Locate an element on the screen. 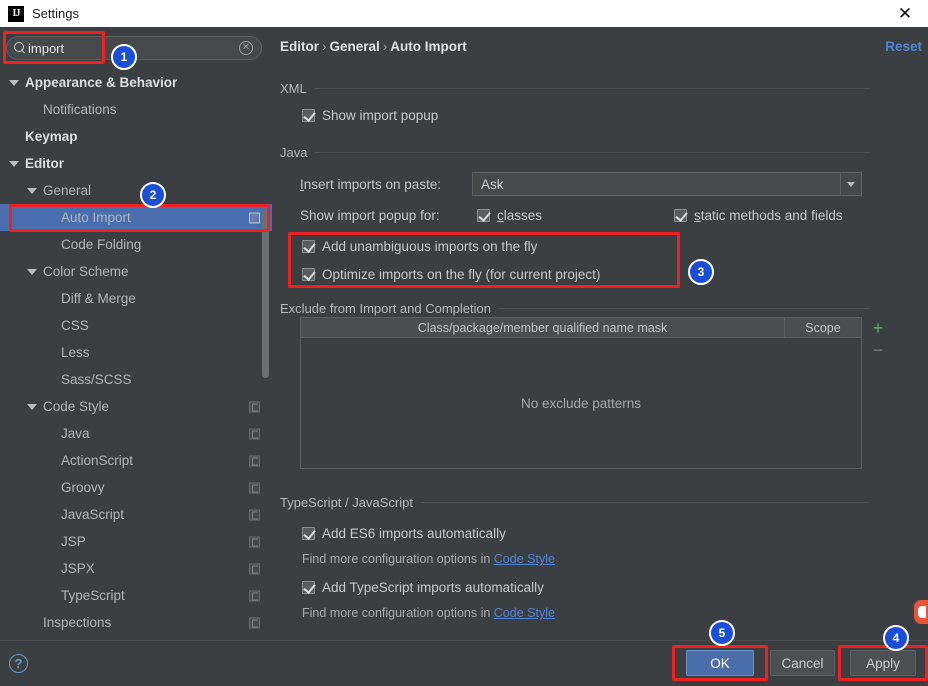 This screenshot has width=928, height=686. apply-button: Apply is located at coordinates (883, 663).